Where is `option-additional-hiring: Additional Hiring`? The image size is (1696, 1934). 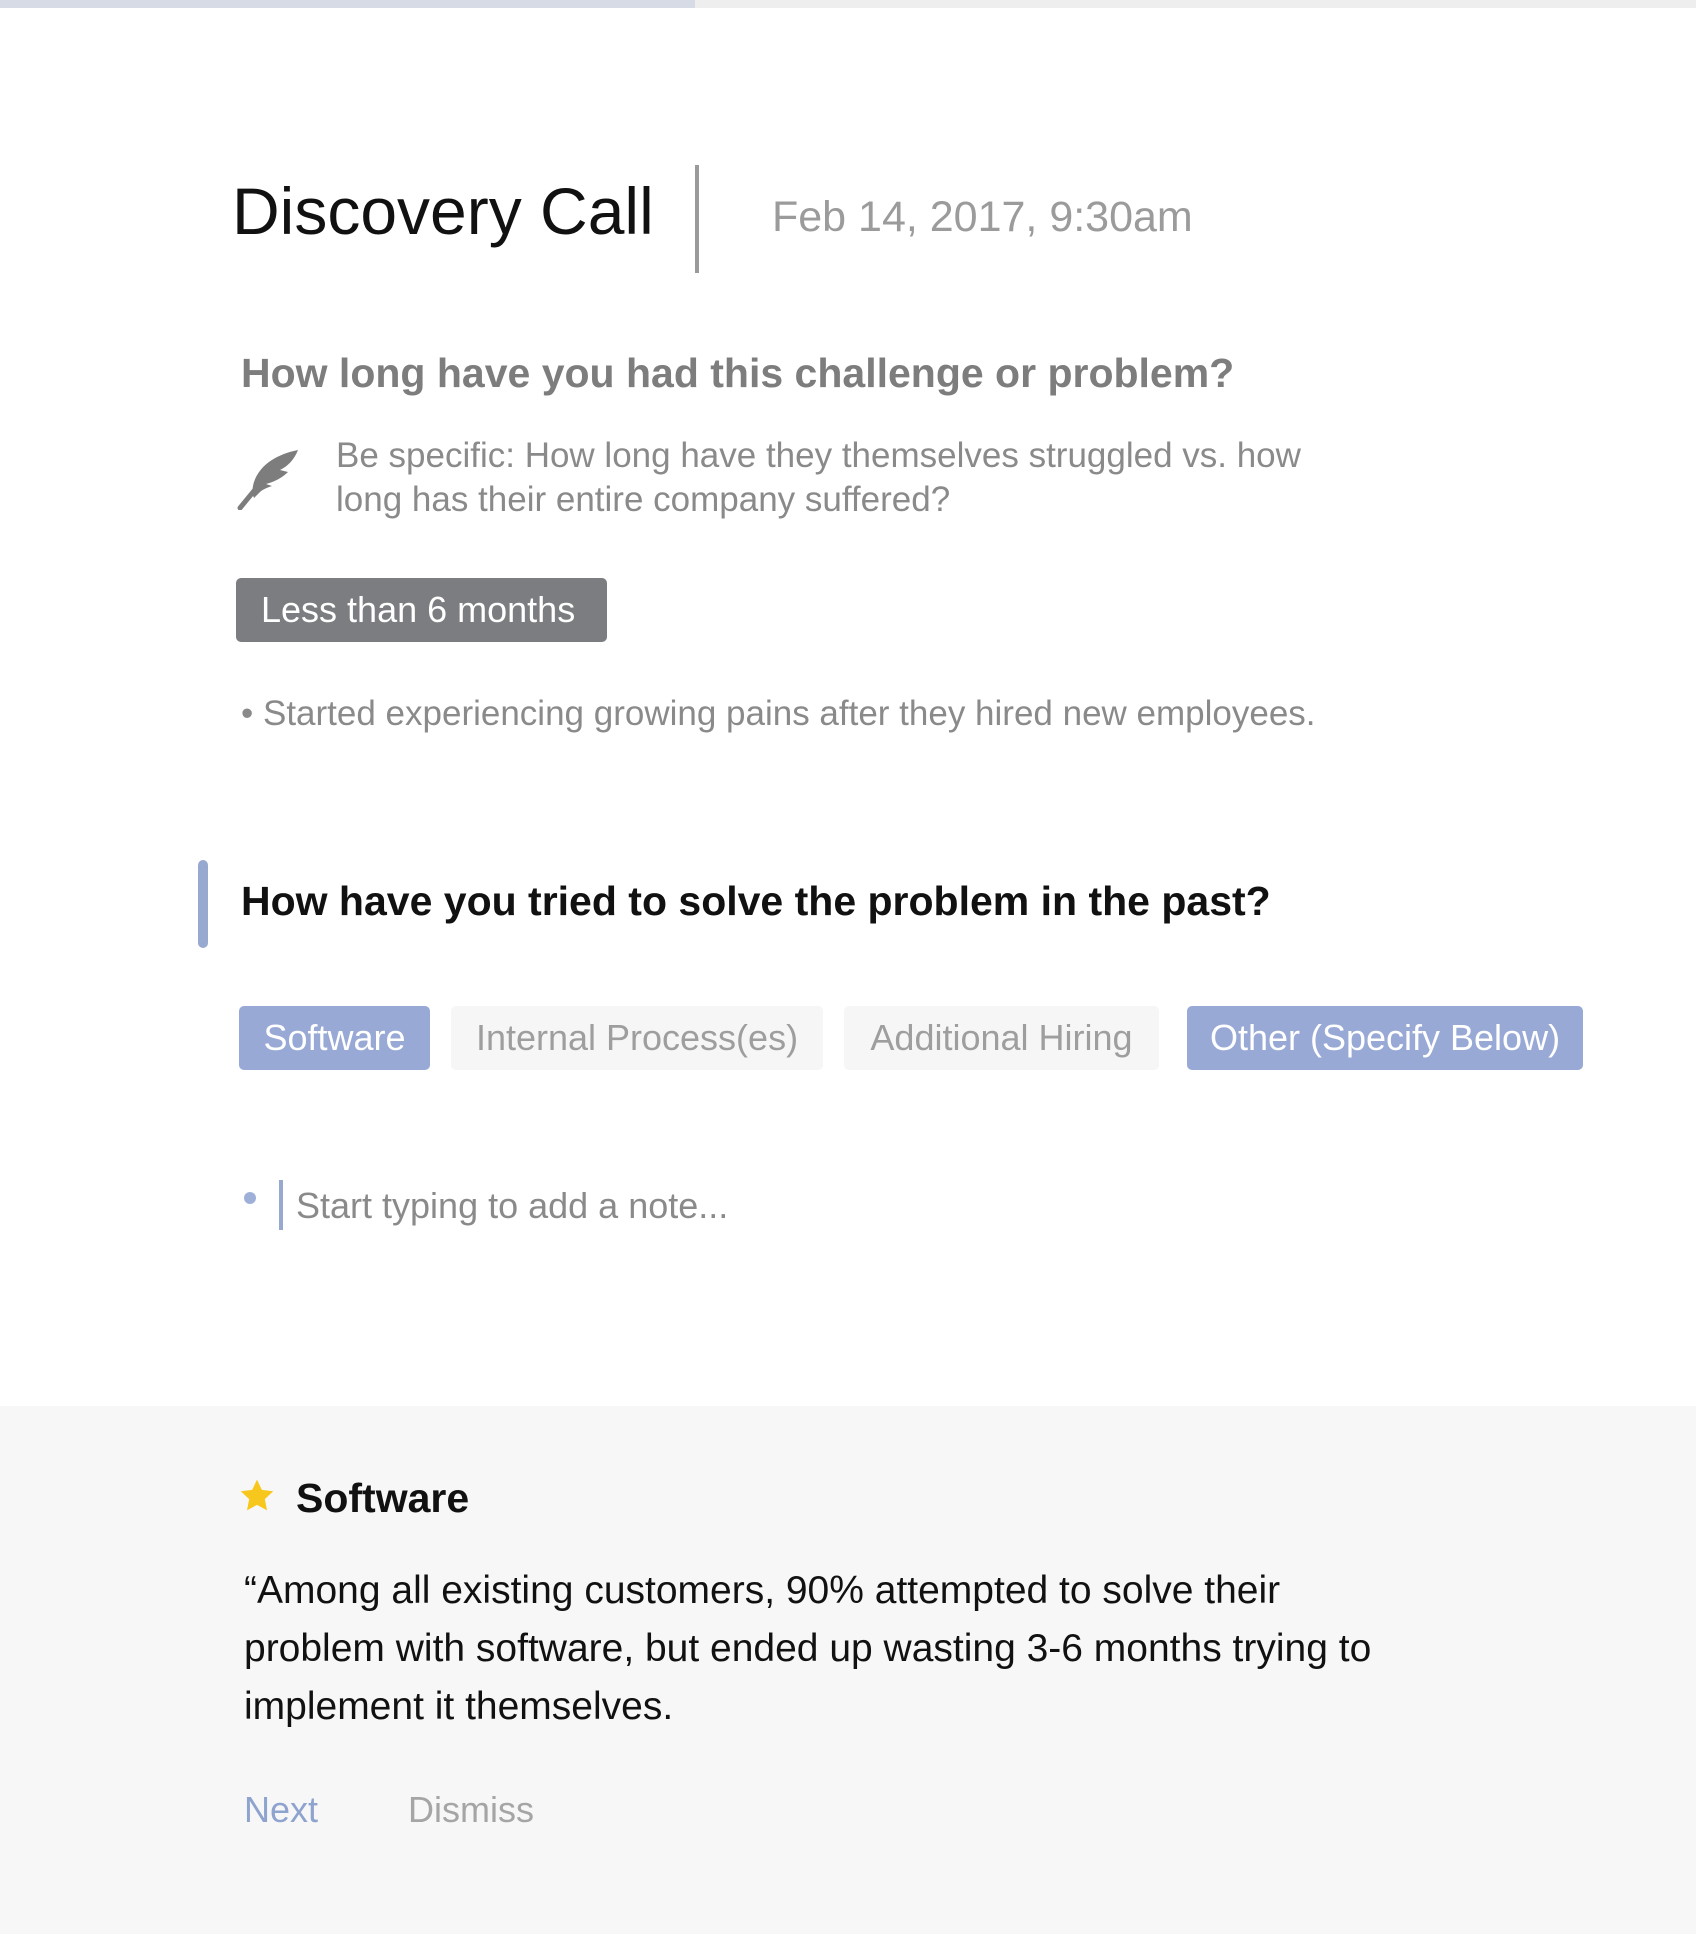
option-additional-hiring: Additional Hiring is located at coordinates (1001, 1038).